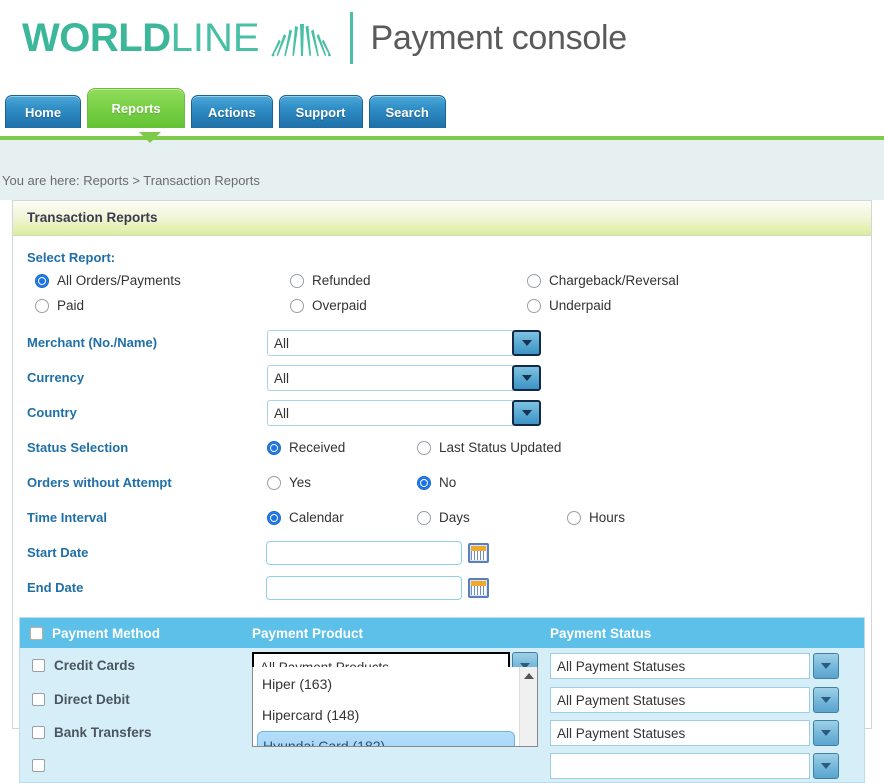 This screenshot has height=783, width=884. What do you see at coordinates (136, 699) in the screenshot?
I see `cell-payment-method: Direct Debit` at bounding box center [136, 699].